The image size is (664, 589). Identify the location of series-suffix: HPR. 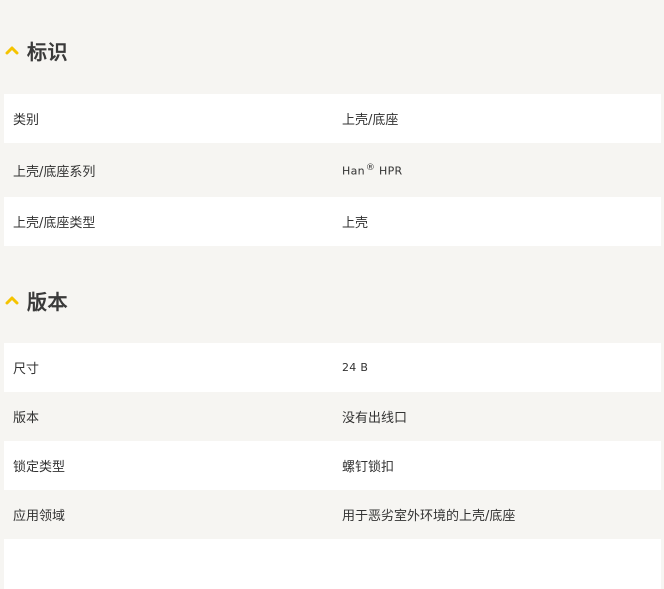
(389, 171).